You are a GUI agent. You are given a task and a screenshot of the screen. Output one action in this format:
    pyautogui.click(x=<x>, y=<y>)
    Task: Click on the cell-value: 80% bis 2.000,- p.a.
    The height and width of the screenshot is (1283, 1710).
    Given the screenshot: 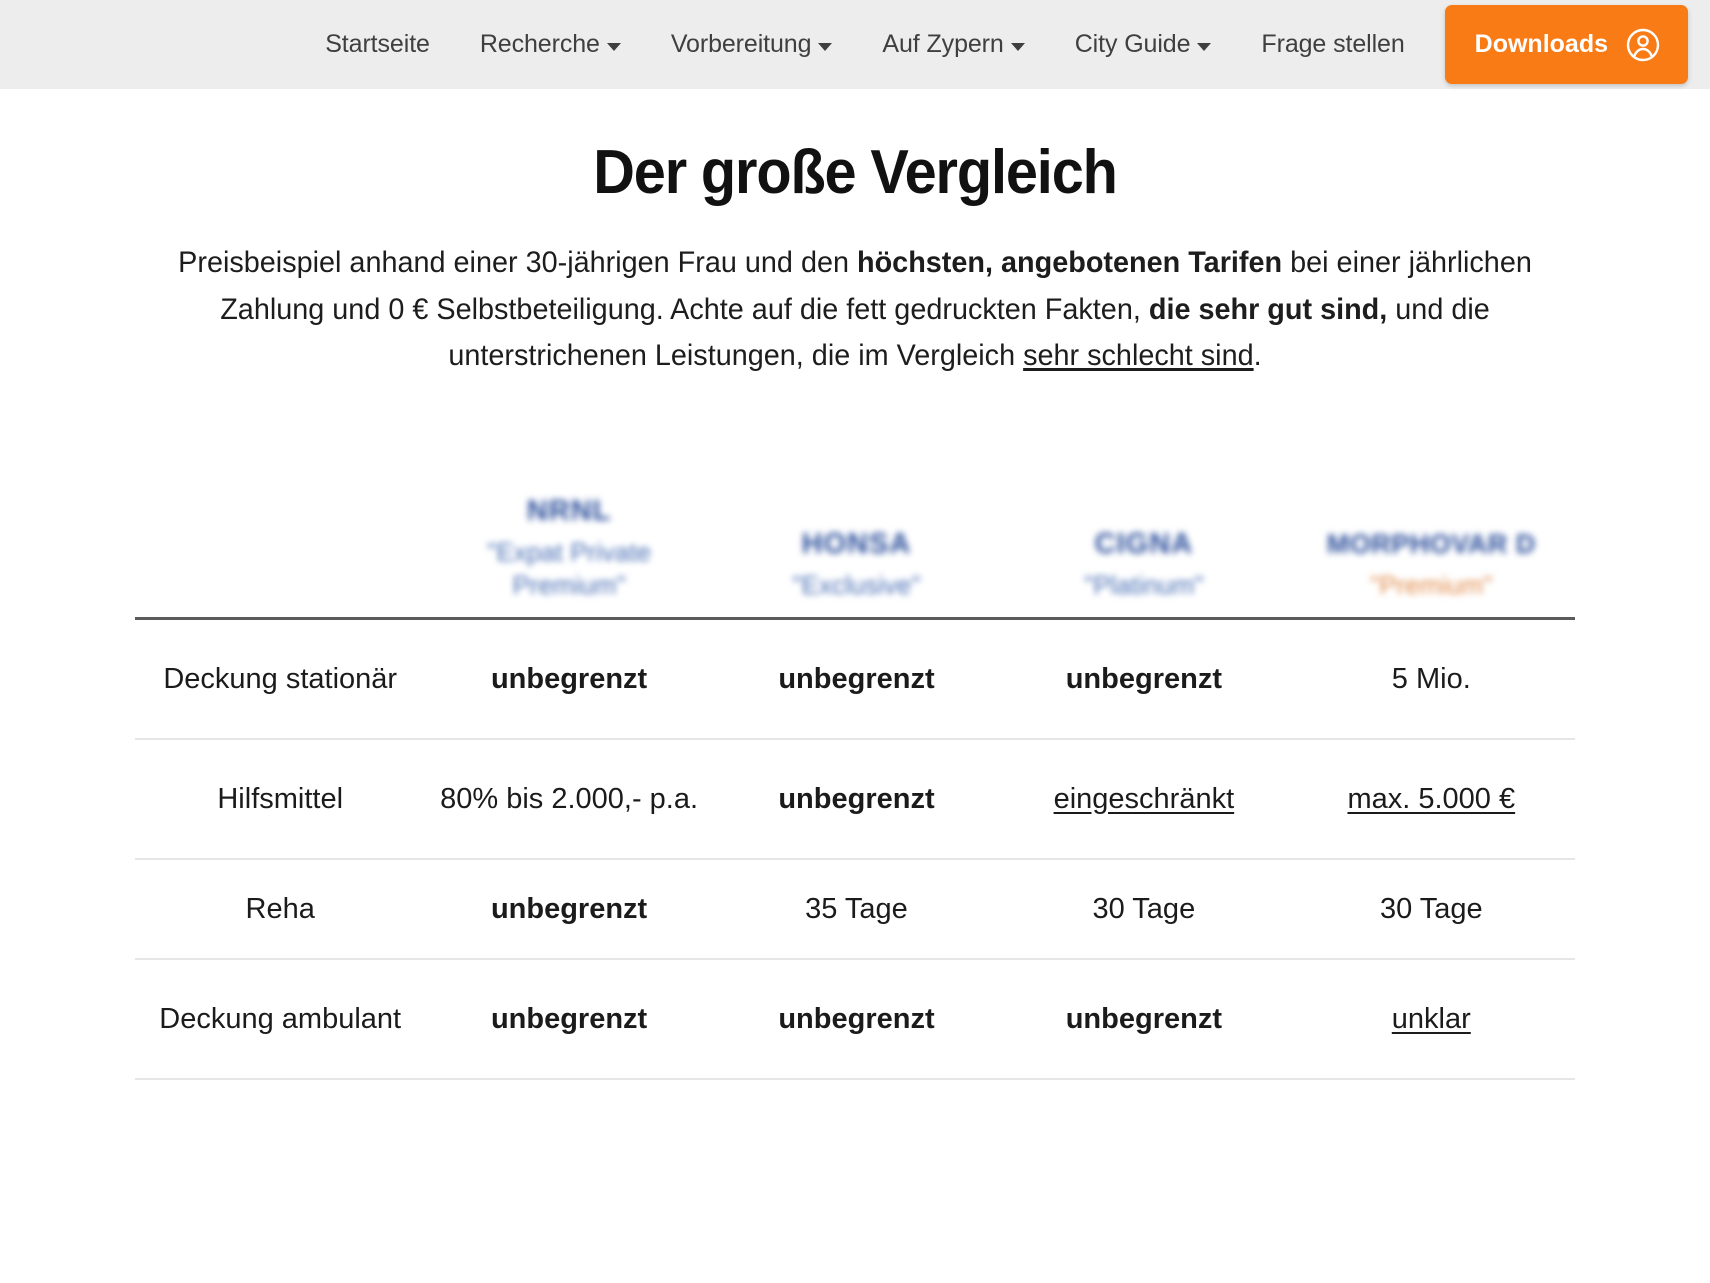 What is the action you would take?
    pyautogui.click(x=569, y=798)
    